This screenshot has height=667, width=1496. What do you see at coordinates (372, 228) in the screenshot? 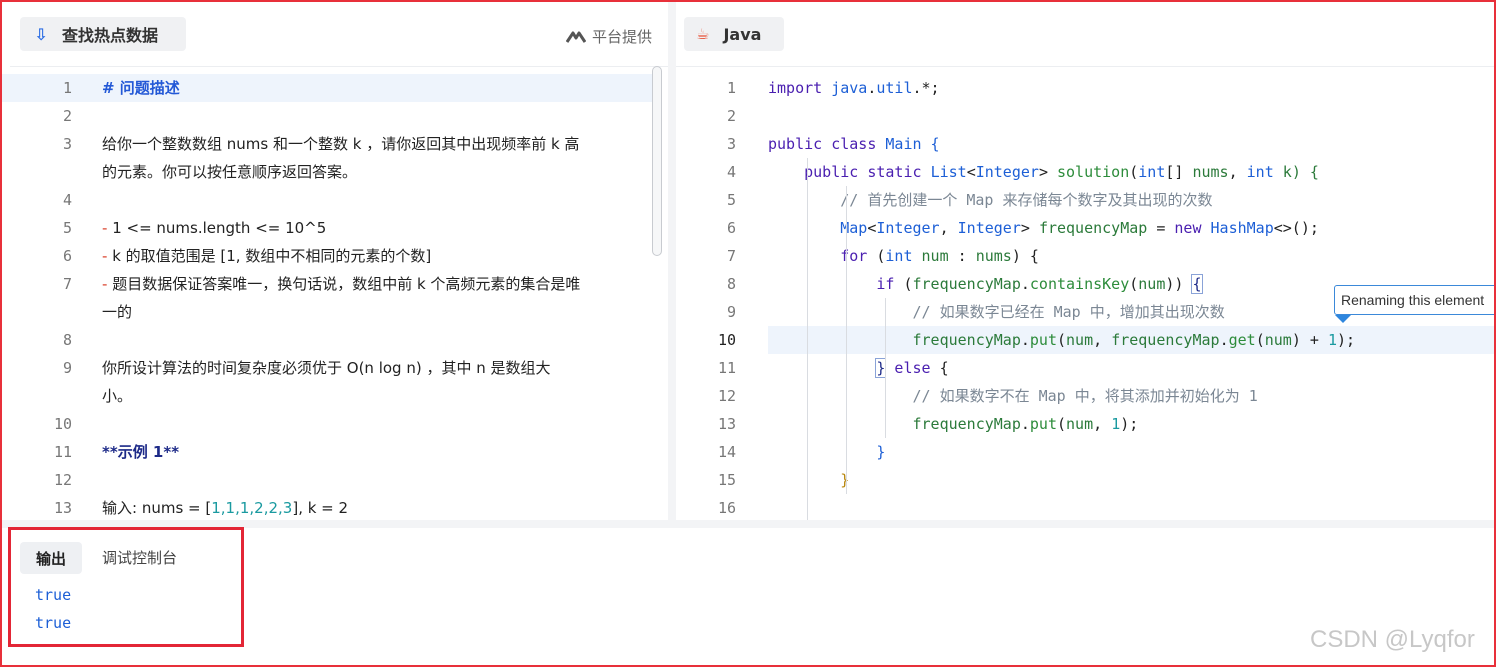
I see `line-text: - 1 <= nums.length <= 10^5` at bounding box center [372, 228].